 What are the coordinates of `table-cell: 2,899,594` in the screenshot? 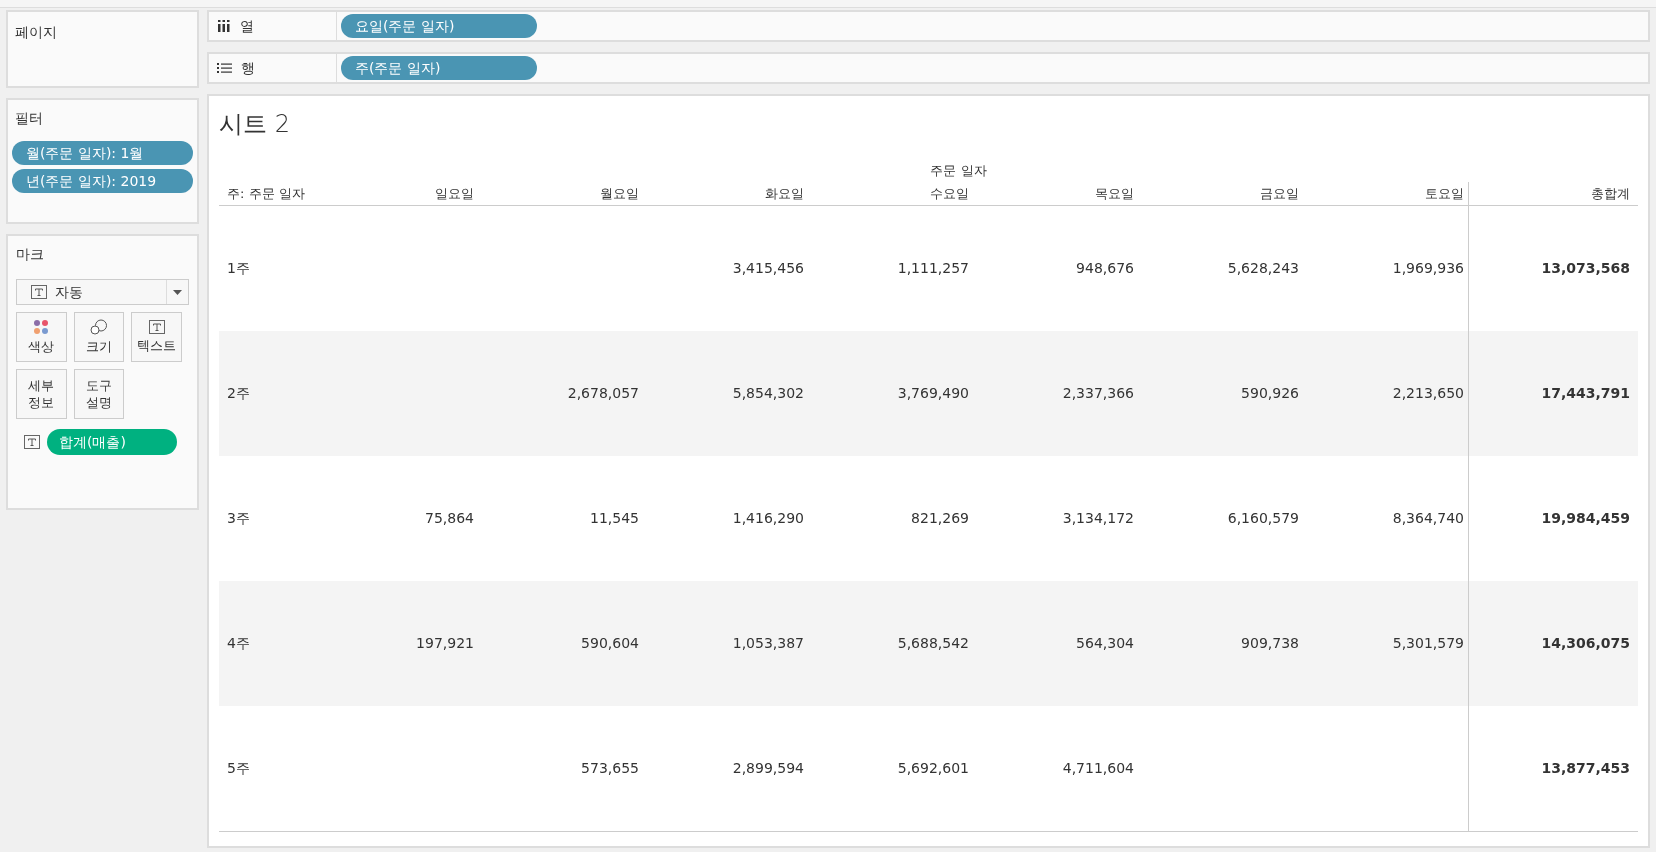 It's located at (768, 768).